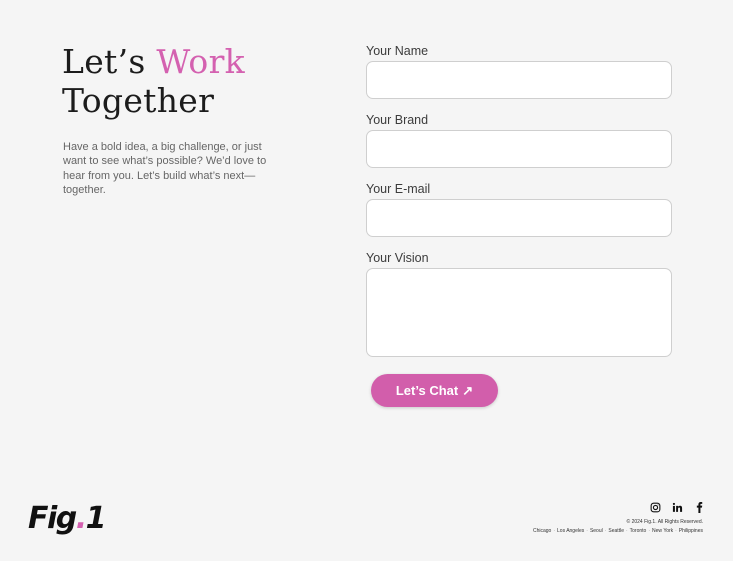  Describe the element at coordinates (200, 61) in the screenshot. I see `title-accent: Work` at that location.